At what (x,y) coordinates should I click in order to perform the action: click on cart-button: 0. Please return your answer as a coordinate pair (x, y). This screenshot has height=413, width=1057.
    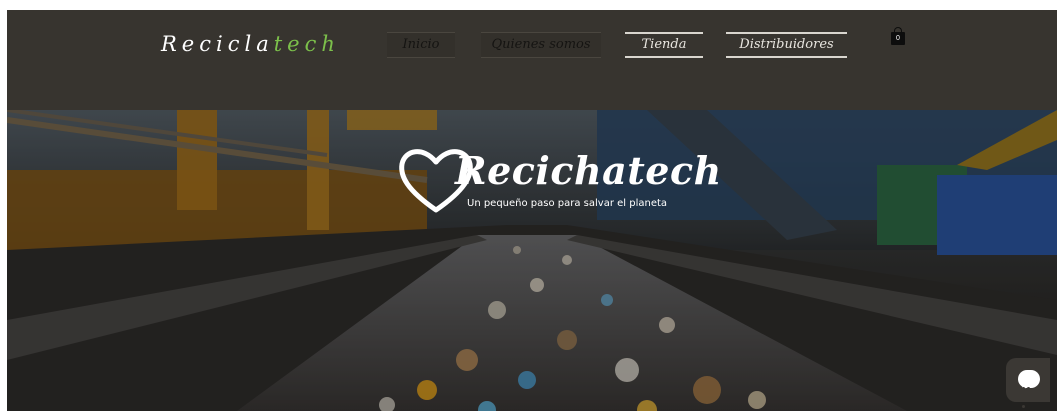
    Looking at the image, I should click on (898, 36).